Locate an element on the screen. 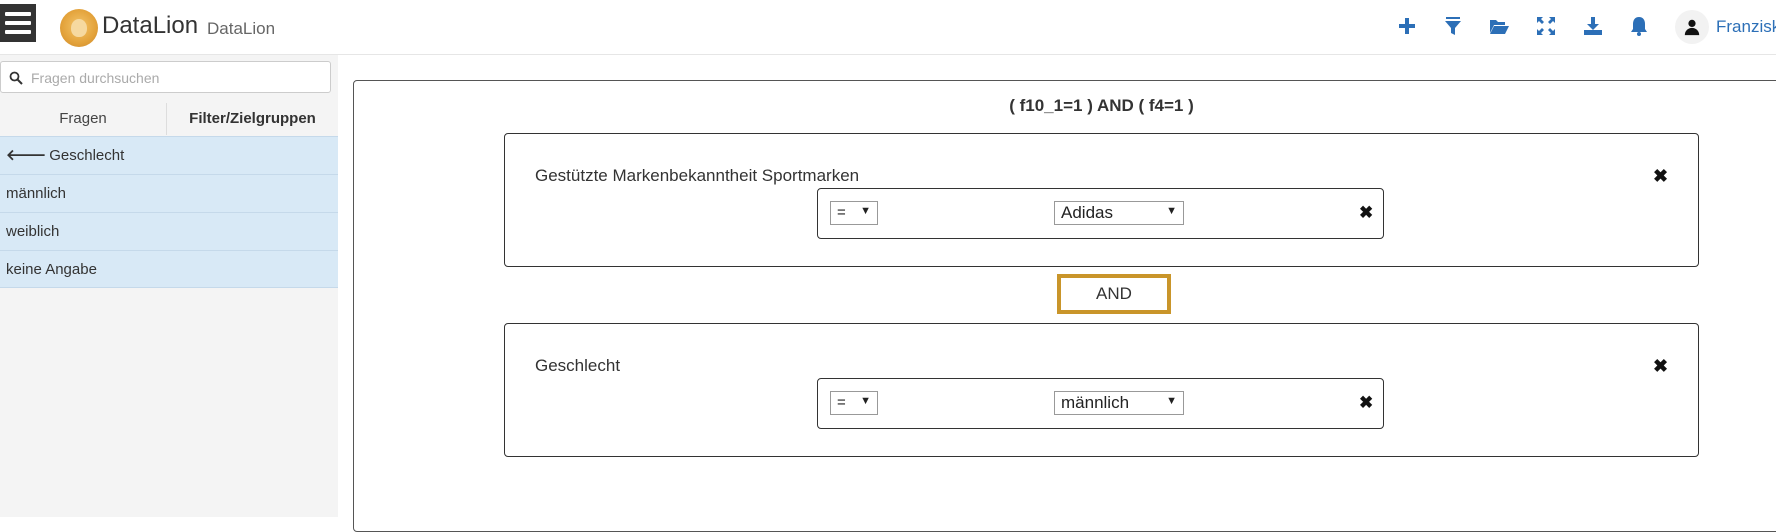  folder-open-icon is located at coordinates (1499, 26).